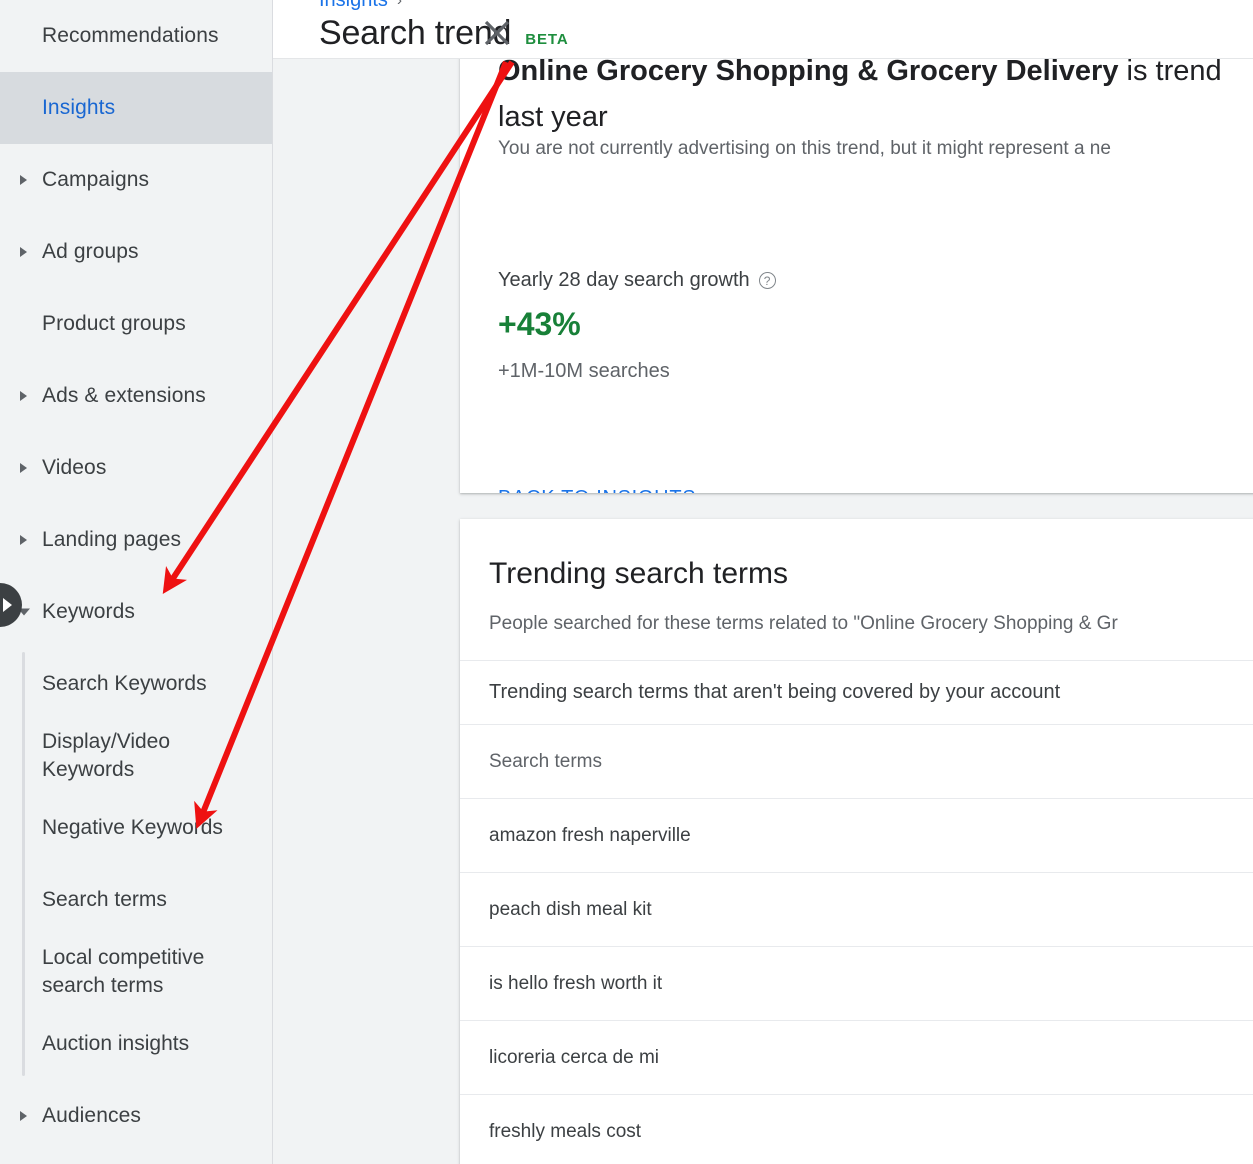  I want to click on chevron-right-icon: ›, so click(399, 4).